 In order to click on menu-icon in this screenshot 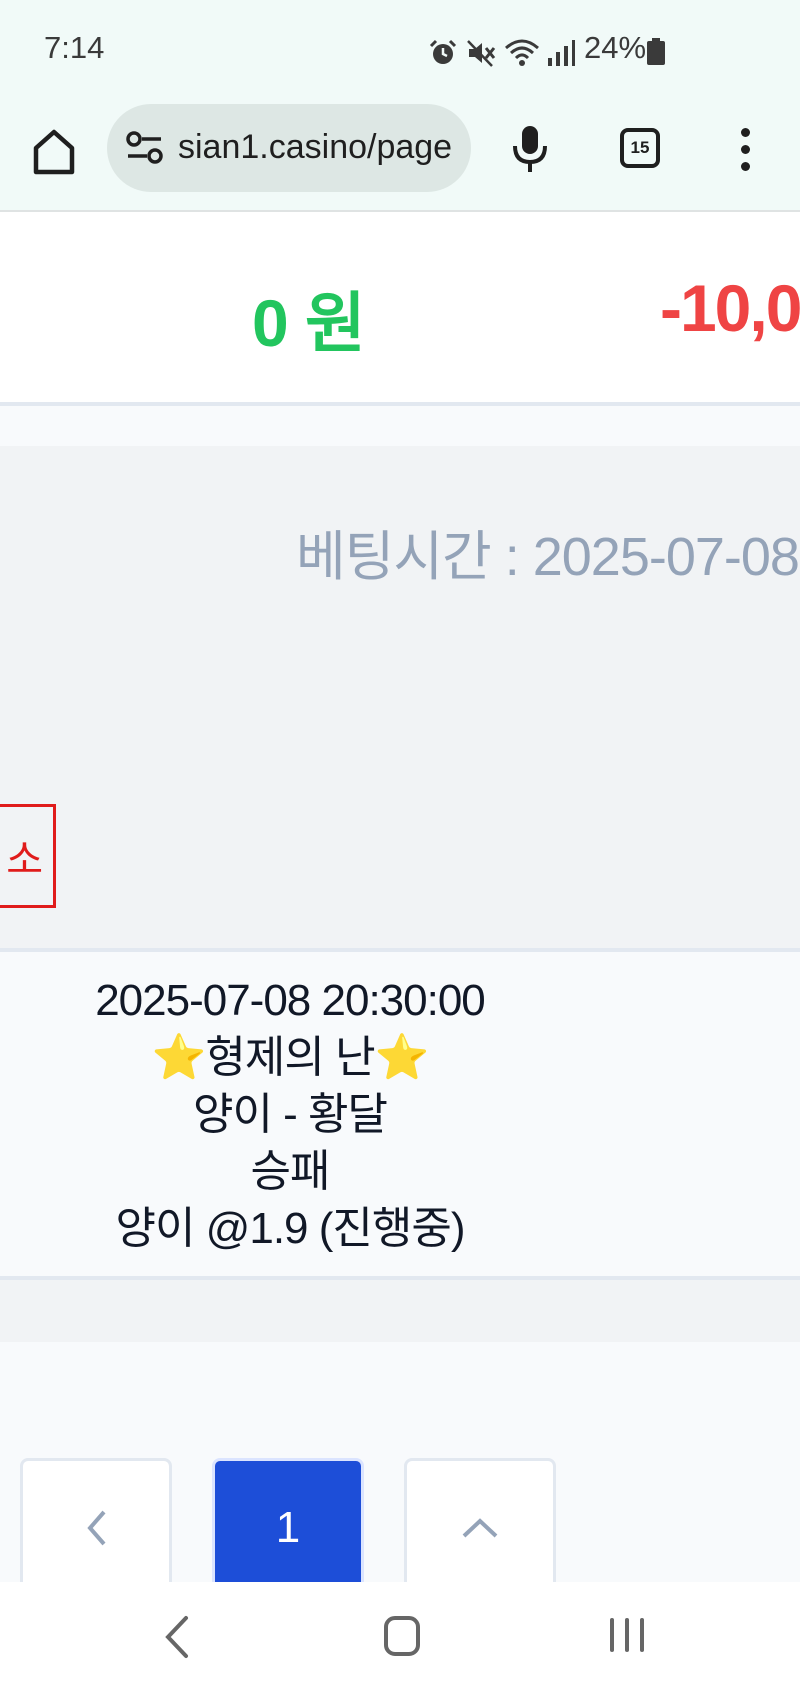, I will do `click(745, 150)`.